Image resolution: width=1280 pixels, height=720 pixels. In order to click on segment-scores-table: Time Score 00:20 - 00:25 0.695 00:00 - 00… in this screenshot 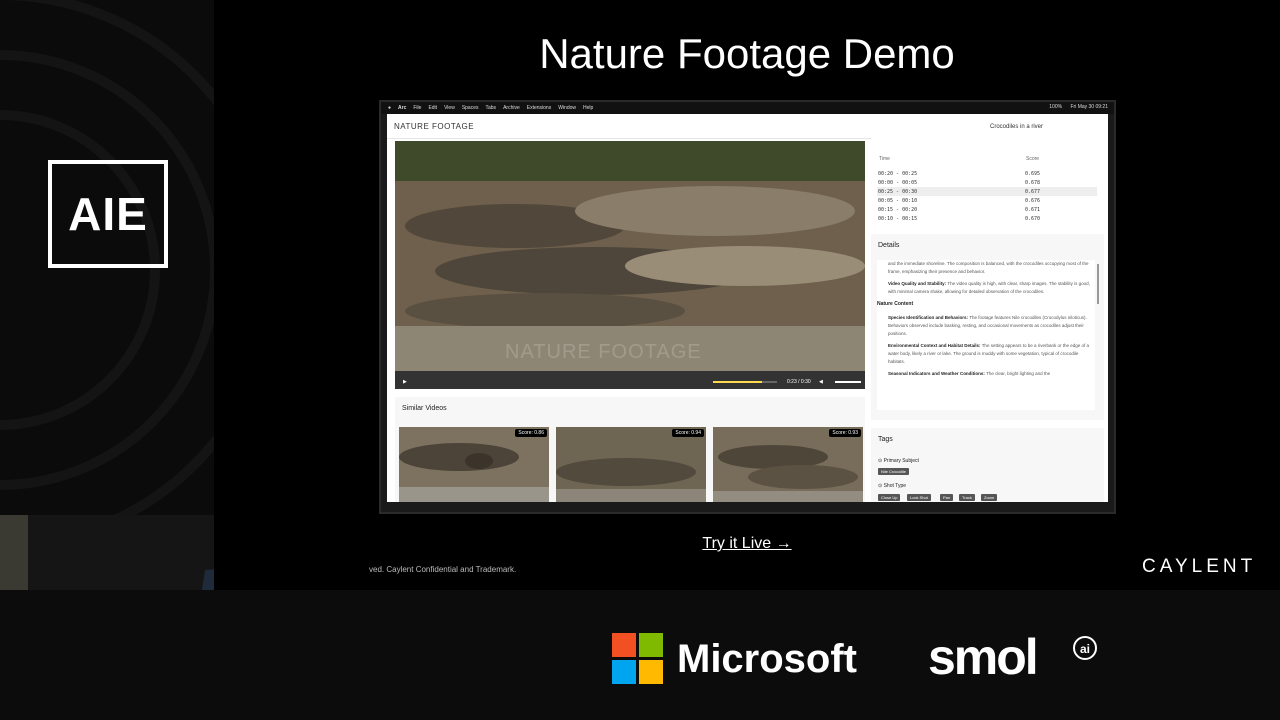, I will do `click(987, 182)`.